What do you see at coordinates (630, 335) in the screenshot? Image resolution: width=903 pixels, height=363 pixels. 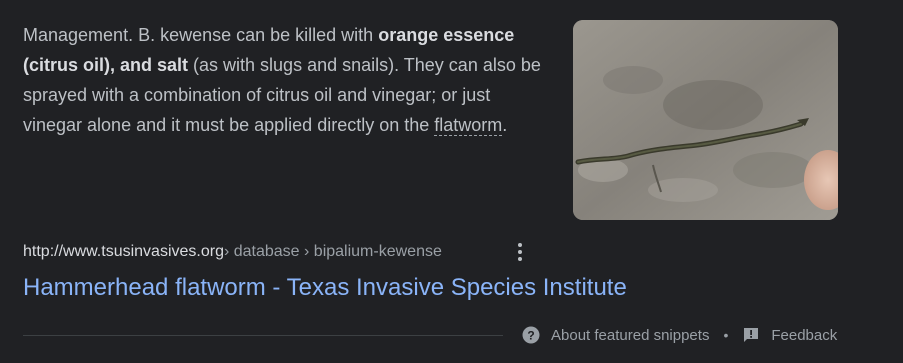 I see `about-featured-snippets-label: About featured snippets` at bounding box center [630, 335].